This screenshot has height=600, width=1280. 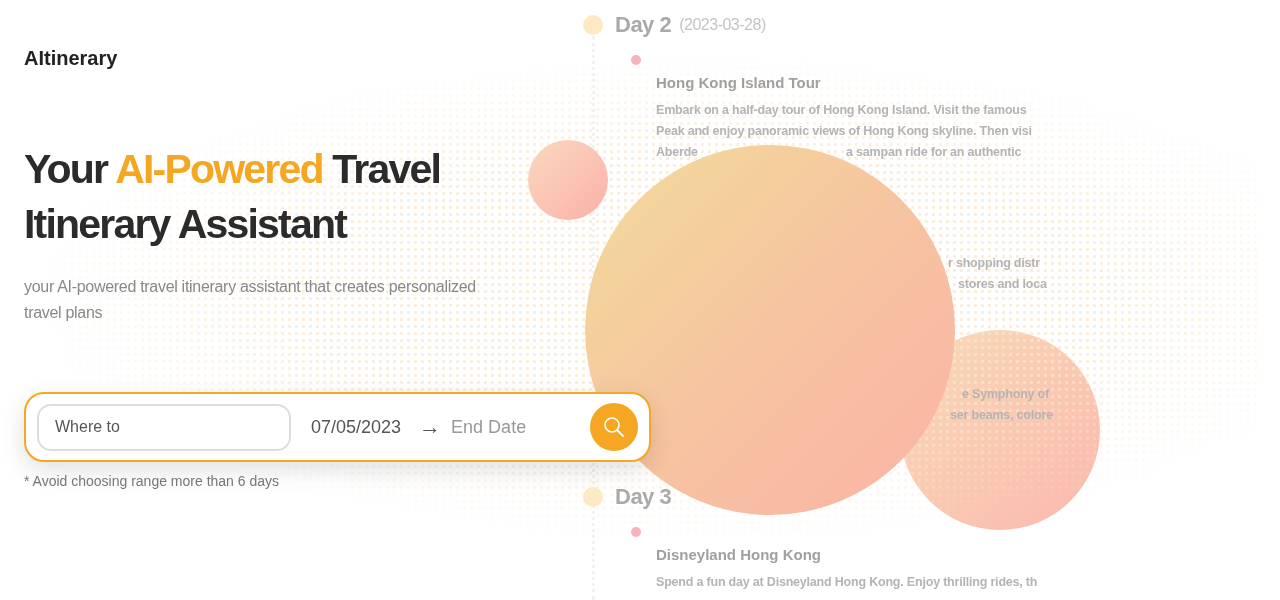 I want to click on activity-description: e Symphony of, so click(x=1005, y=394).